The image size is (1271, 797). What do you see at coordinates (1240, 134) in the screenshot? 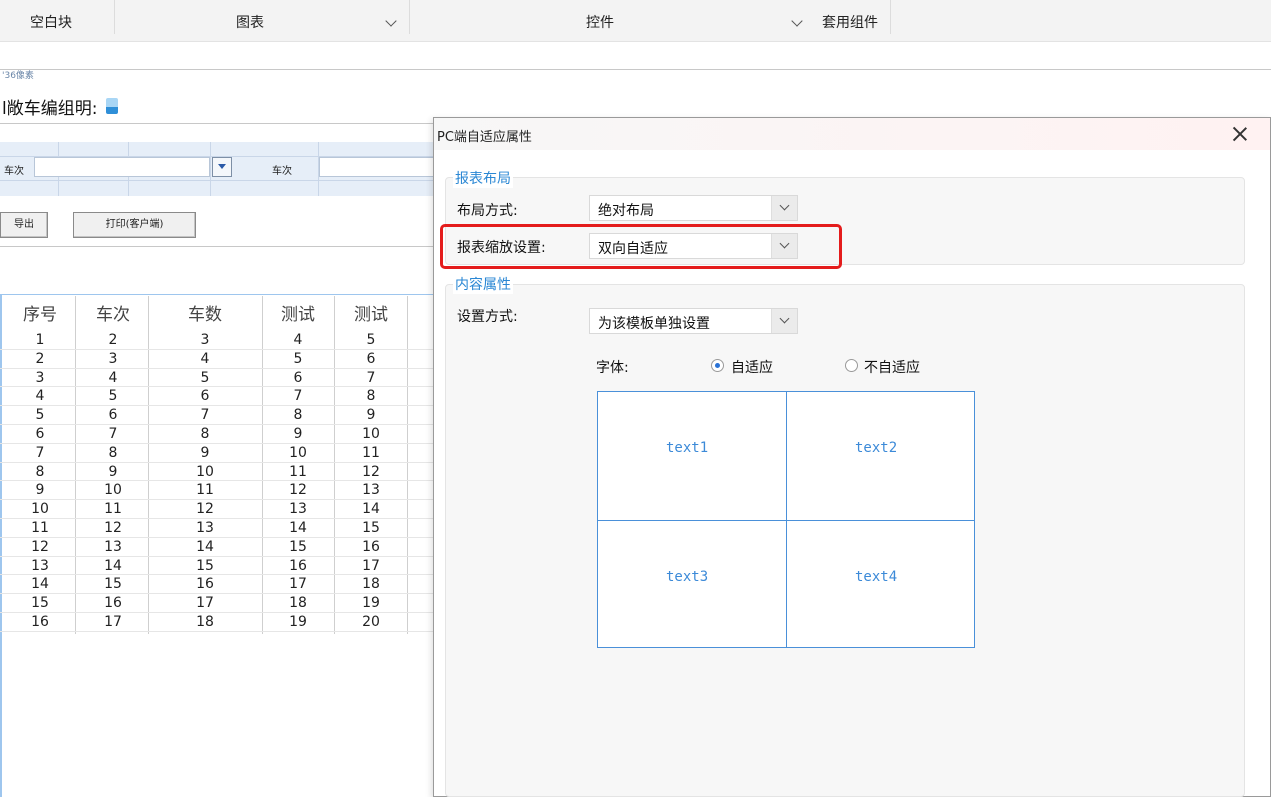
I see `close-icon` at bounding box center [1240, 134].